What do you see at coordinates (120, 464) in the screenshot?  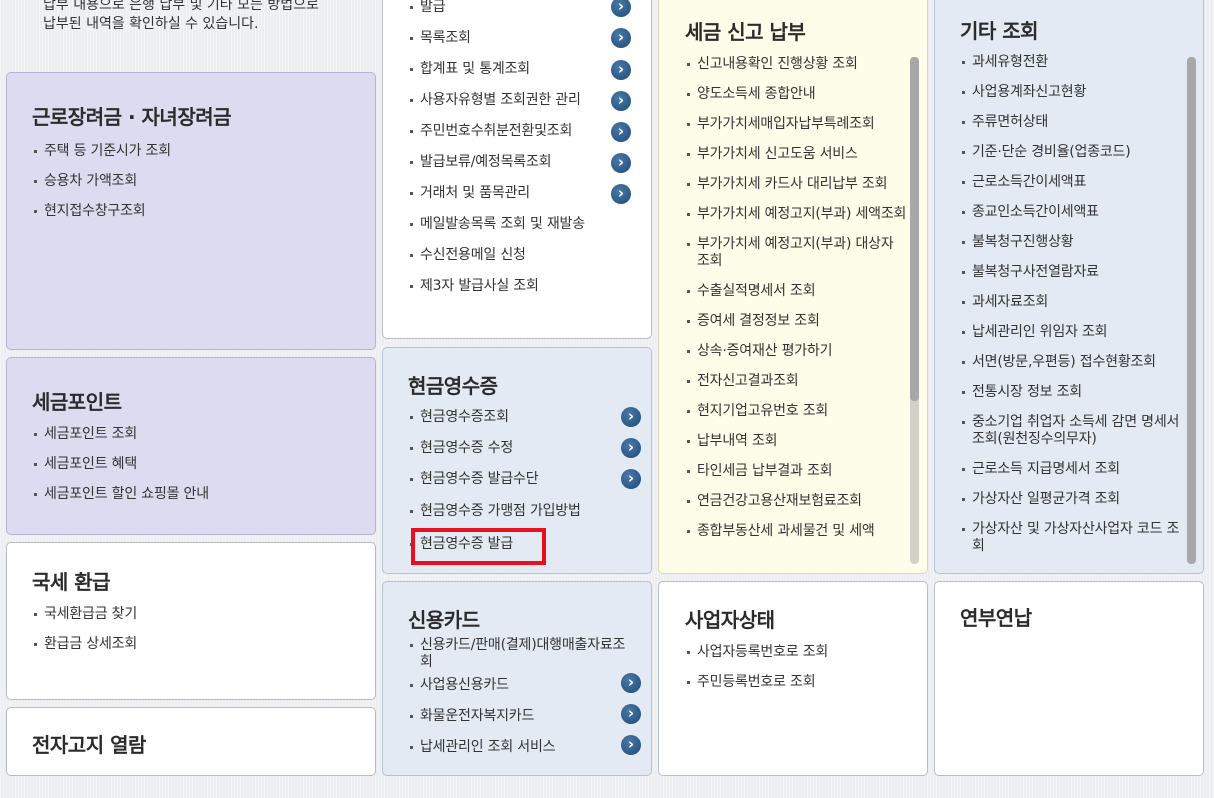 I see `link-item: 세금포인트 혜택` at bounding box center [120, 464].